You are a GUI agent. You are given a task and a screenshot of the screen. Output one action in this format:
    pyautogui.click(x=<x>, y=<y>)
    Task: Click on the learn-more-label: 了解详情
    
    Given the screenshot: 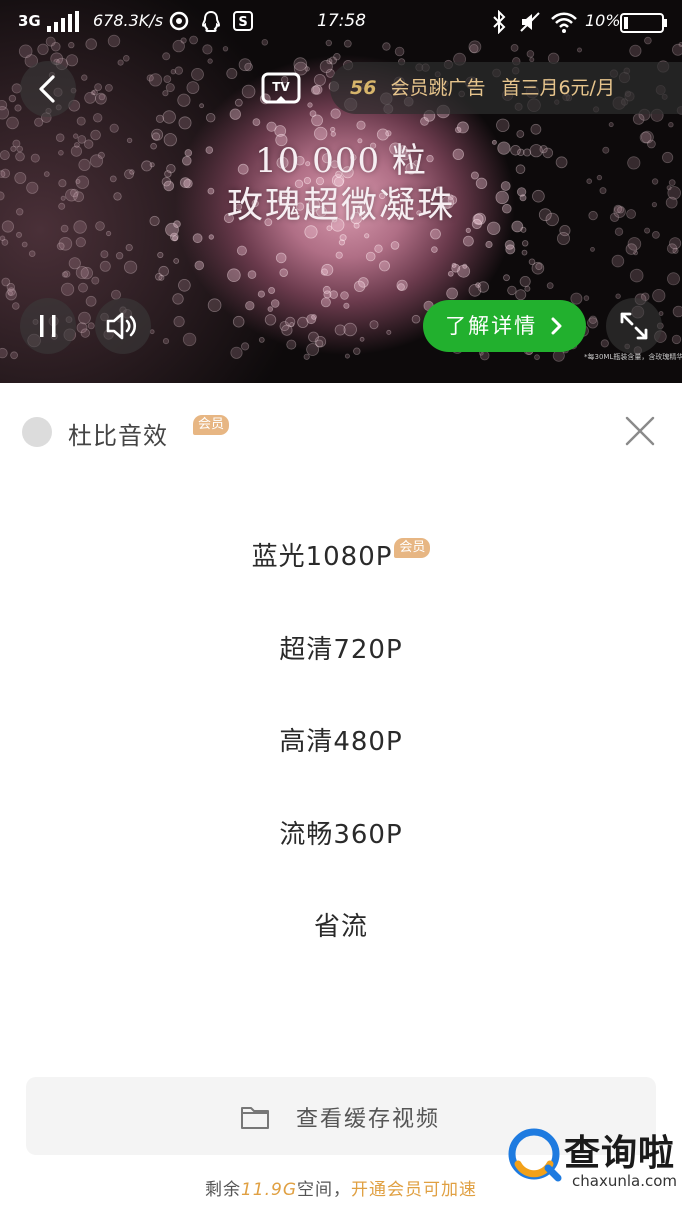 What is the action you would take?
    pyautogui.click(x=491, y=326)
    